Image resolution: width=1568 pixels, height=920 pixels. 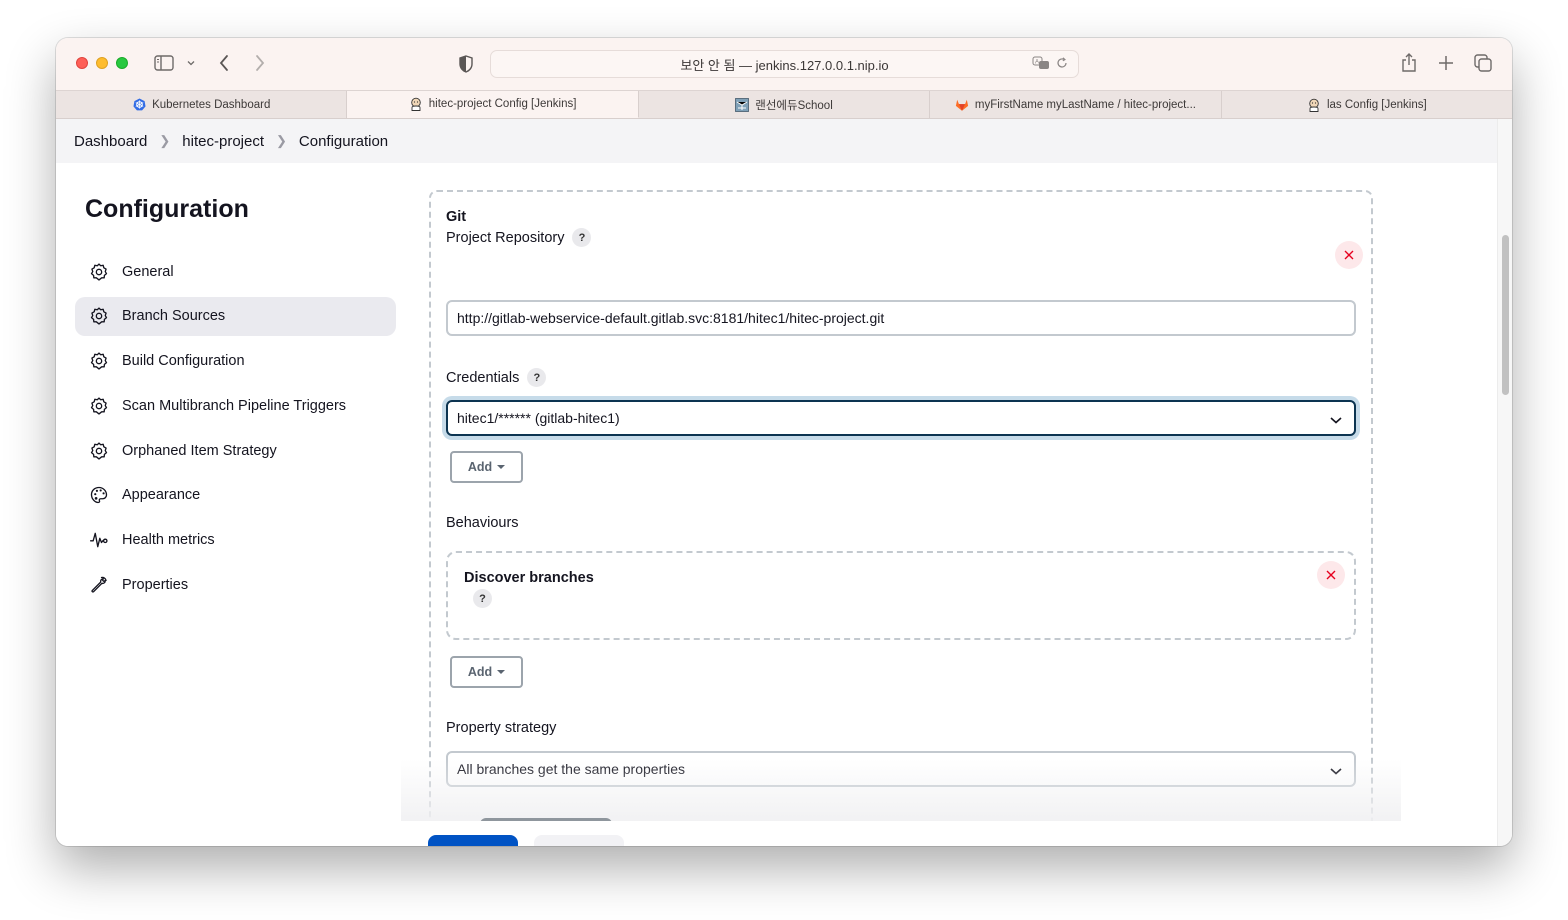 I want to click on svg-text: A, so click(x=1037, y=63).